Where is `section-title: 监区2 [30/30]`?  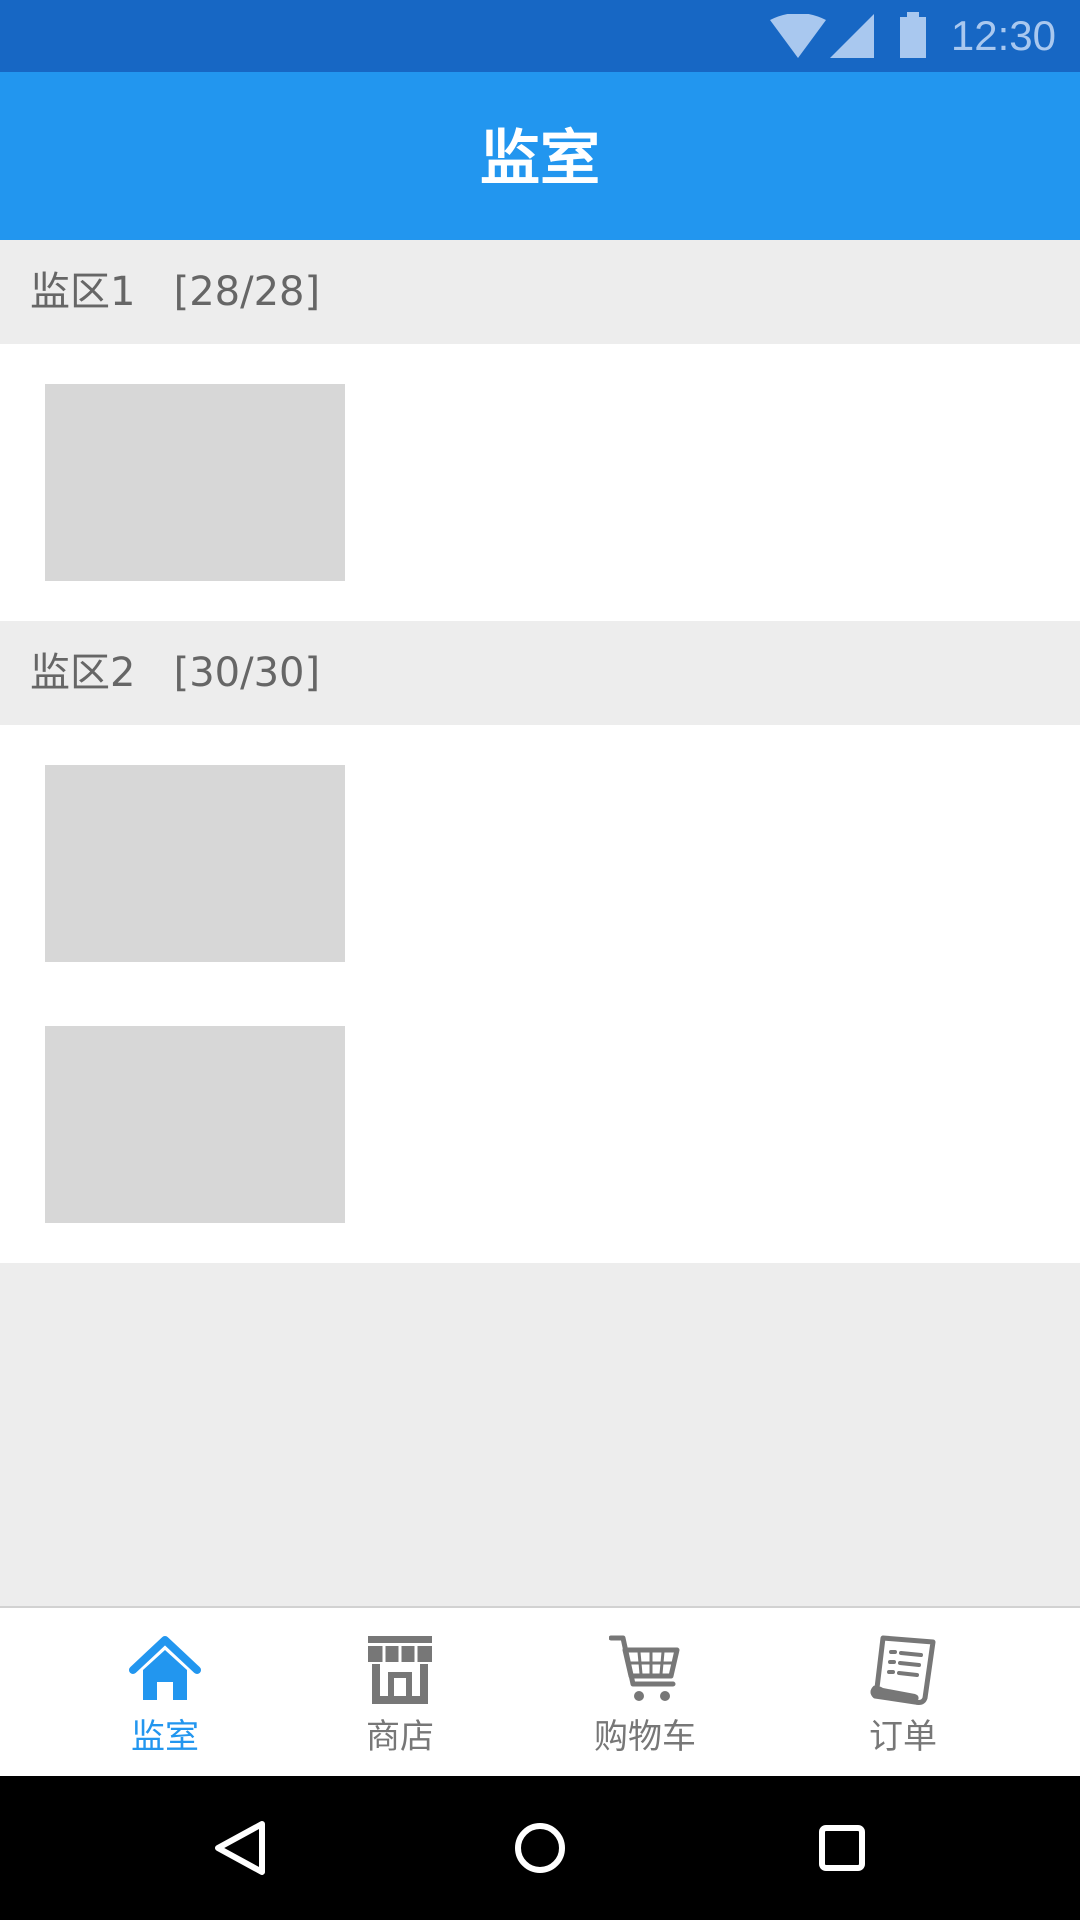
section-title: 监区2 [30/30] is located at coordinates (175, 673).